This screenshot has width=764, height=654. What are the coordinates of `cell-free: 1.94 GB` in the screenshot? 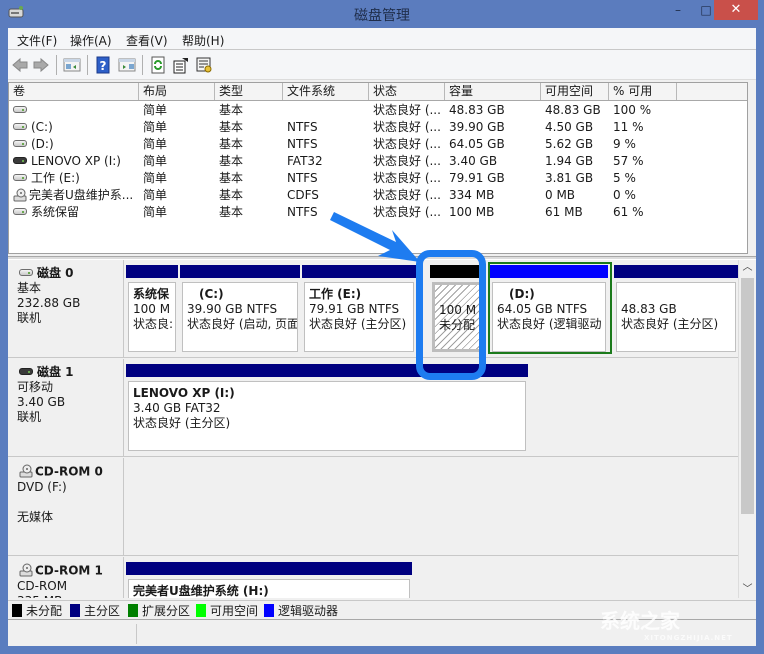 It's located at (569, 161).